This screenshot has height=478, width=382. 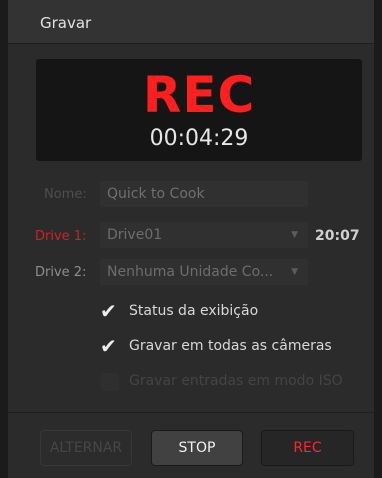 I want to click on toggle-button: ALTERNAR, so click(x=86, y=448).